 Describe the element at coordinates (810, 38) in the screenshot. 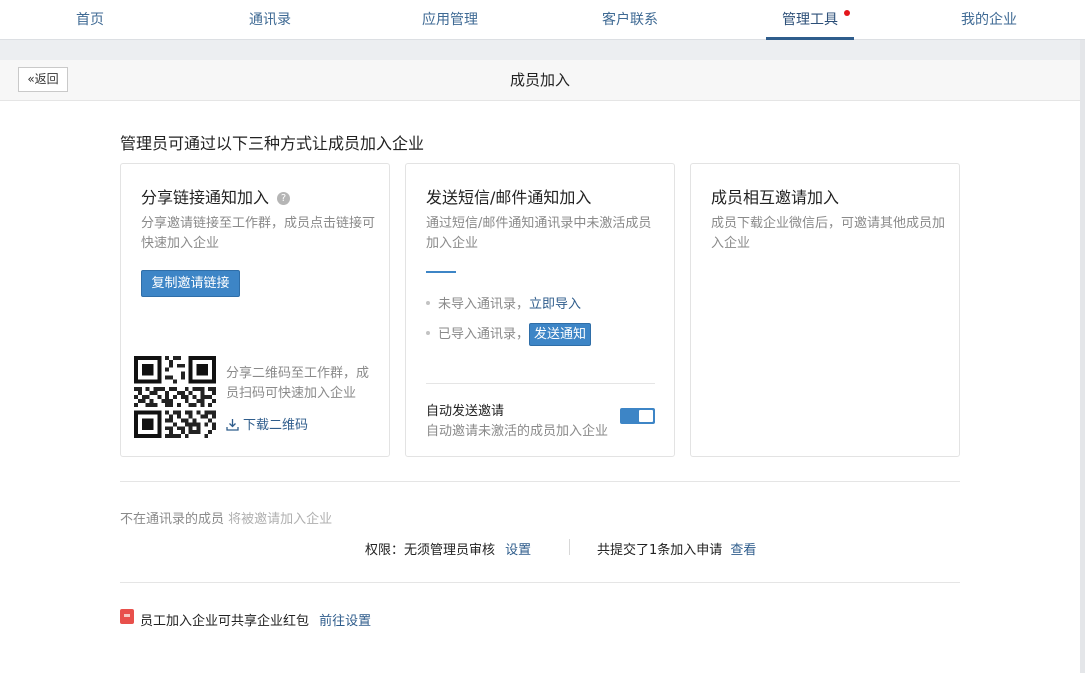

I see `active-tab-underline` at that location.